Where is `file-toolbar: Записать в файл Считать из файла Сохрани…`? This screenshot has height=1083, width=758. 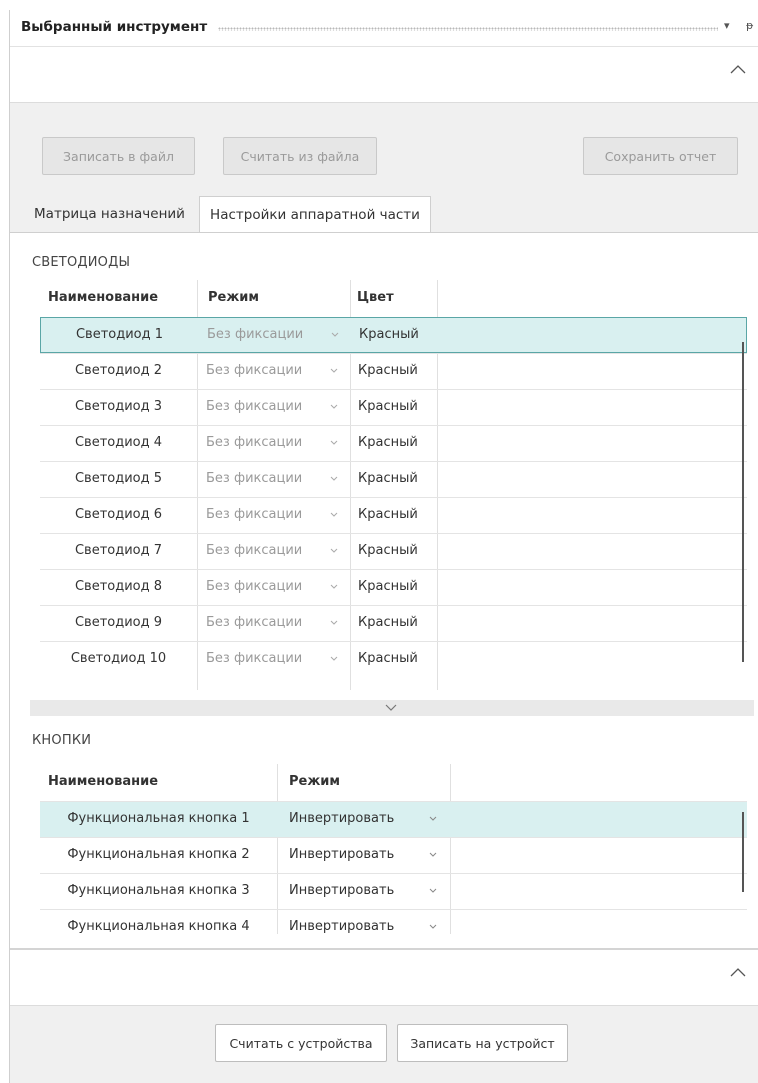
file-toolbar: Записать в файл Считать из файла Сохрани… is located at coordinates (384, 148).